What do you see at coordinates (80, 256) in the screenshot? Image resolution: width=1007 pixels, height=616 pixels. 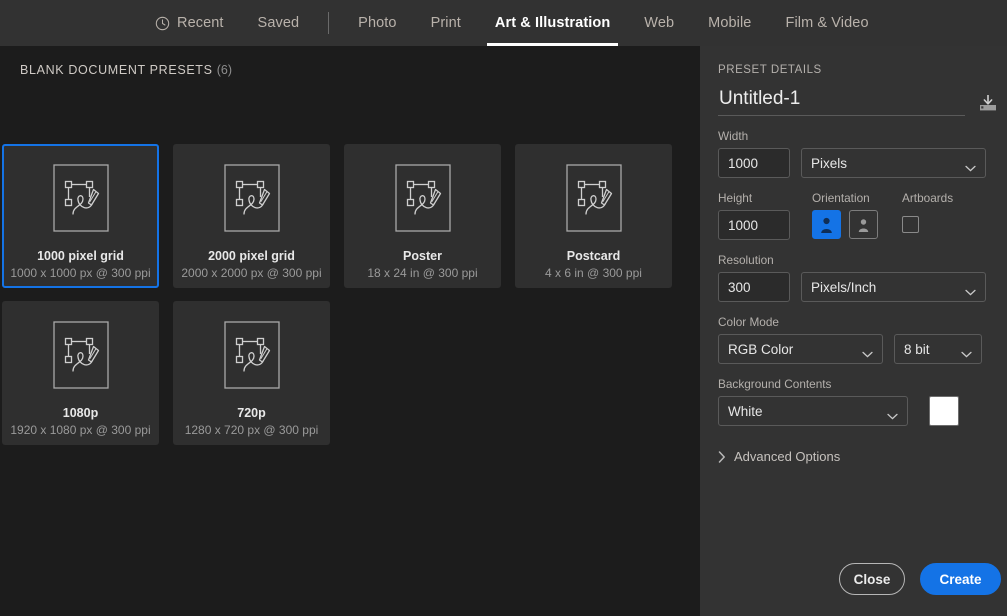 I see `preset-name: 1000 pixel grid` at bounding box center [80, 256].